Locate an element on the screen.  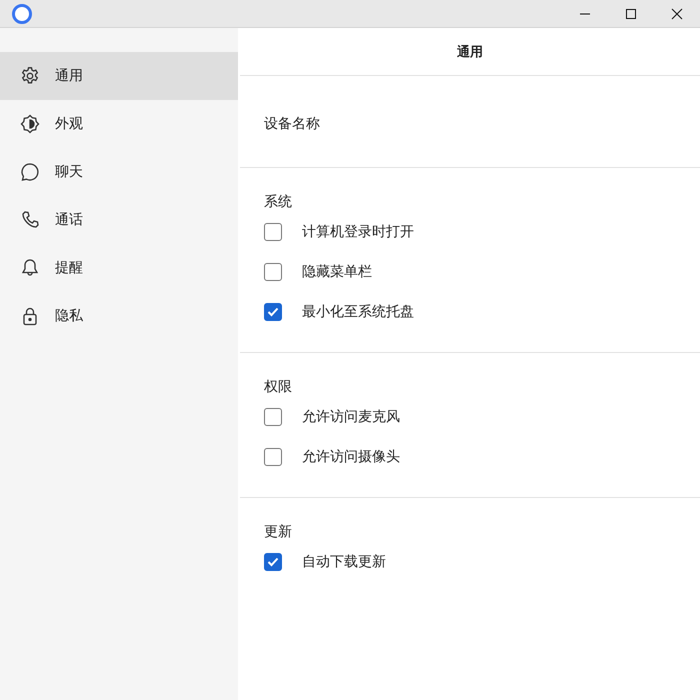
sidebar-item: 聊天 is located at coordinates (119, 172).